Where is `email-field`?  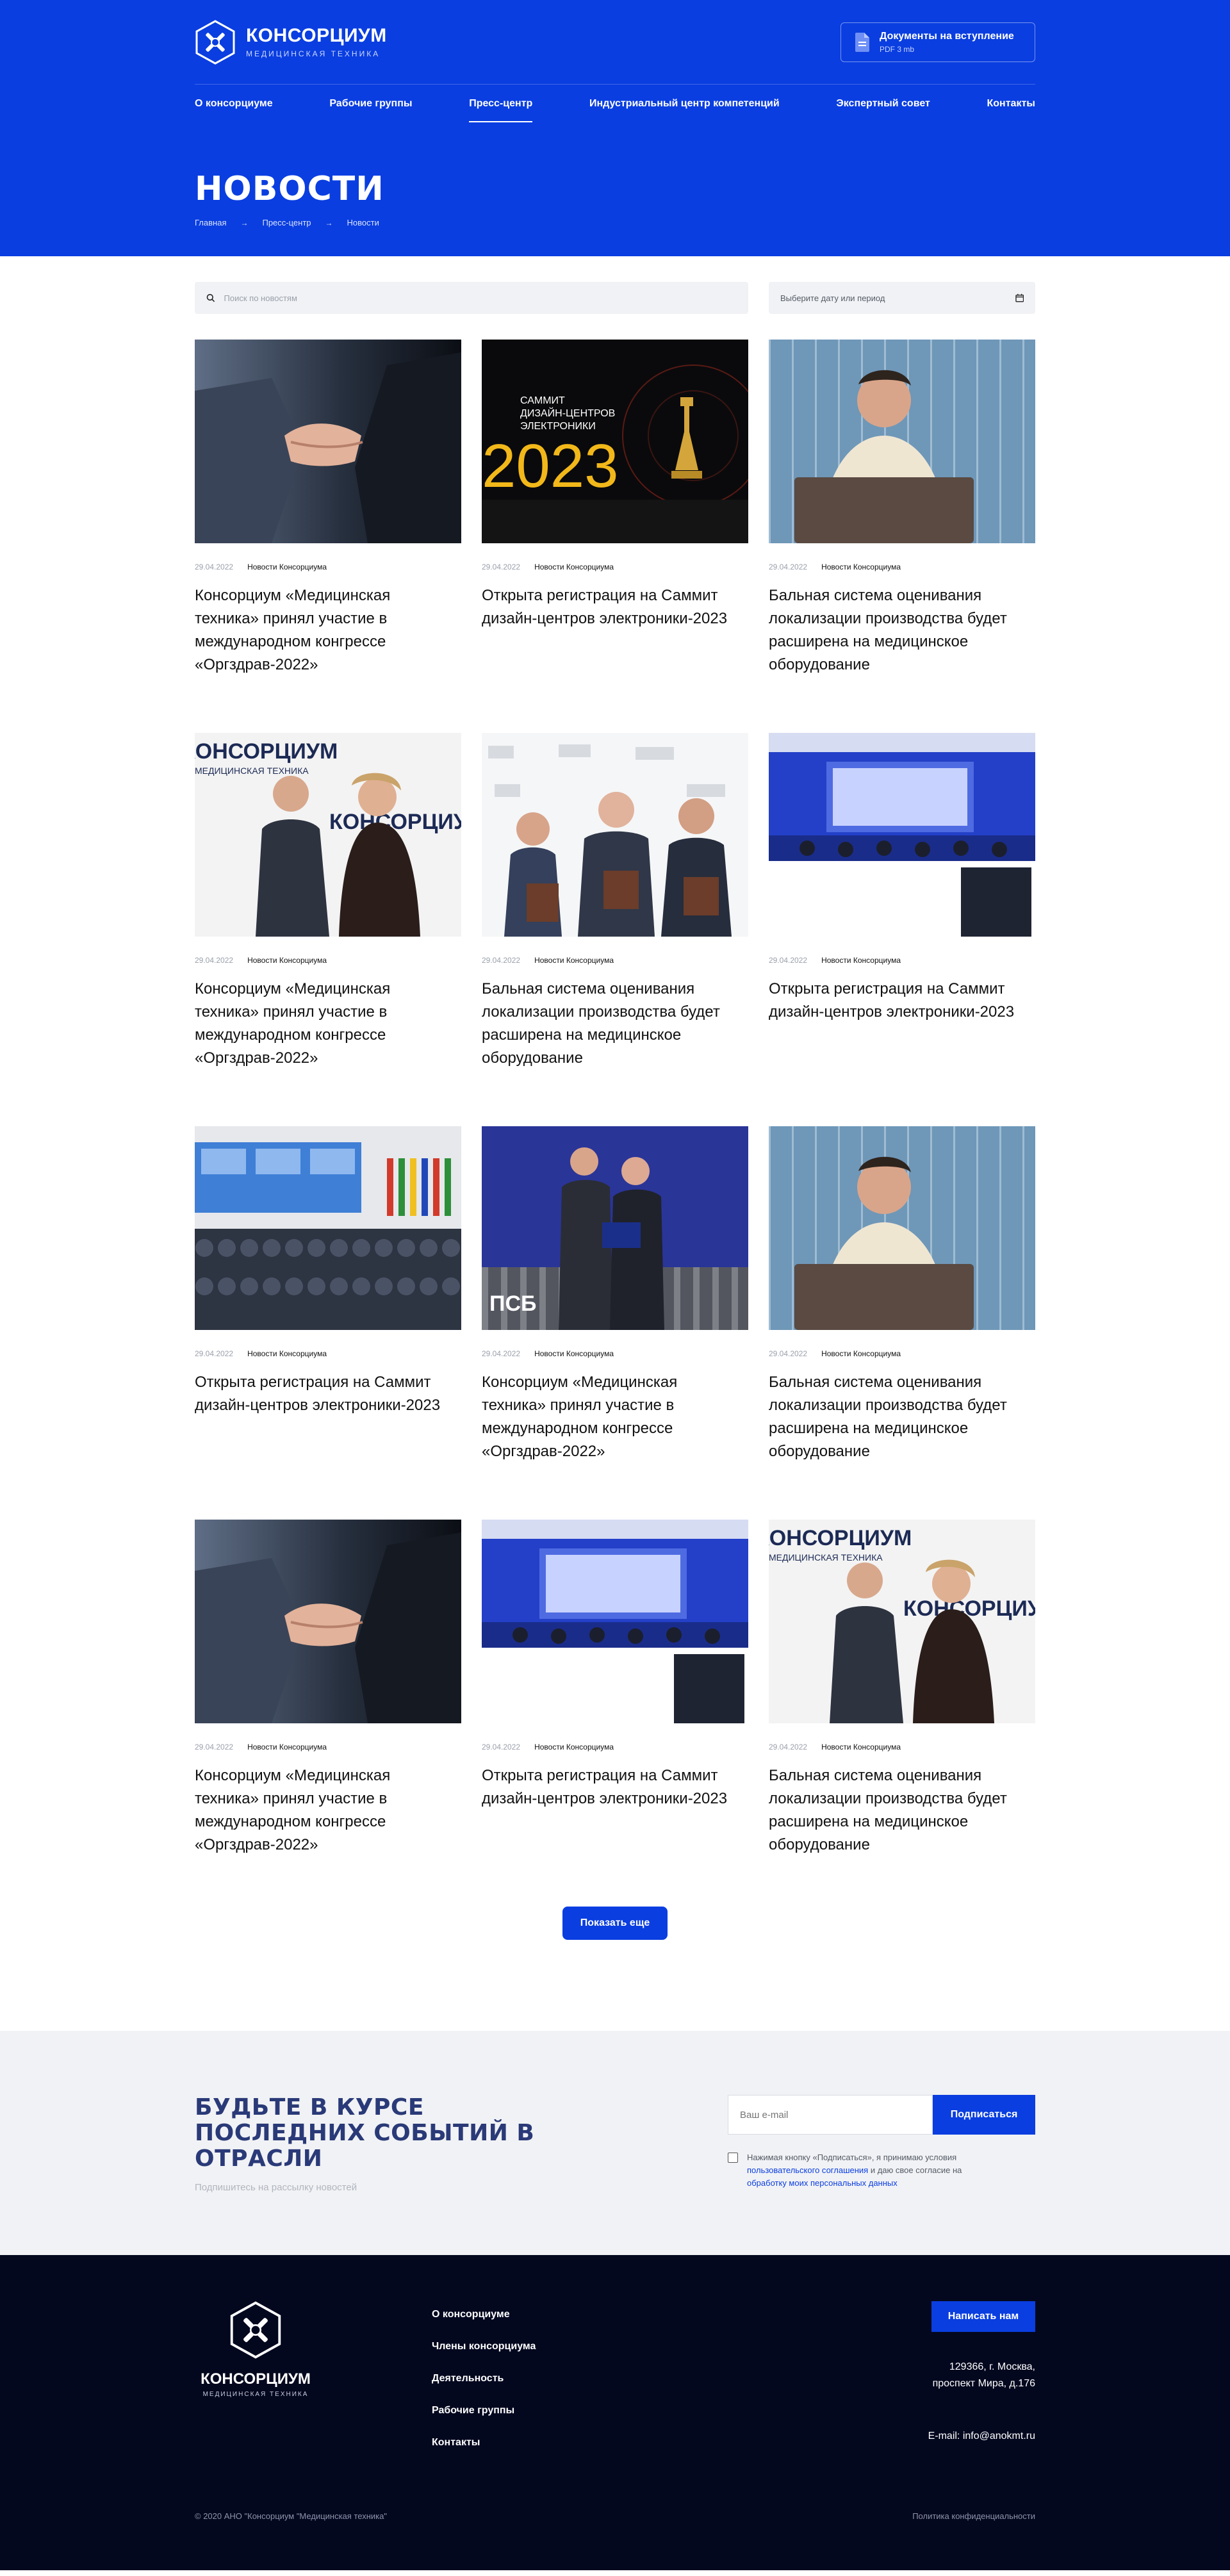
email-field is located at coordinates (831, 2115).